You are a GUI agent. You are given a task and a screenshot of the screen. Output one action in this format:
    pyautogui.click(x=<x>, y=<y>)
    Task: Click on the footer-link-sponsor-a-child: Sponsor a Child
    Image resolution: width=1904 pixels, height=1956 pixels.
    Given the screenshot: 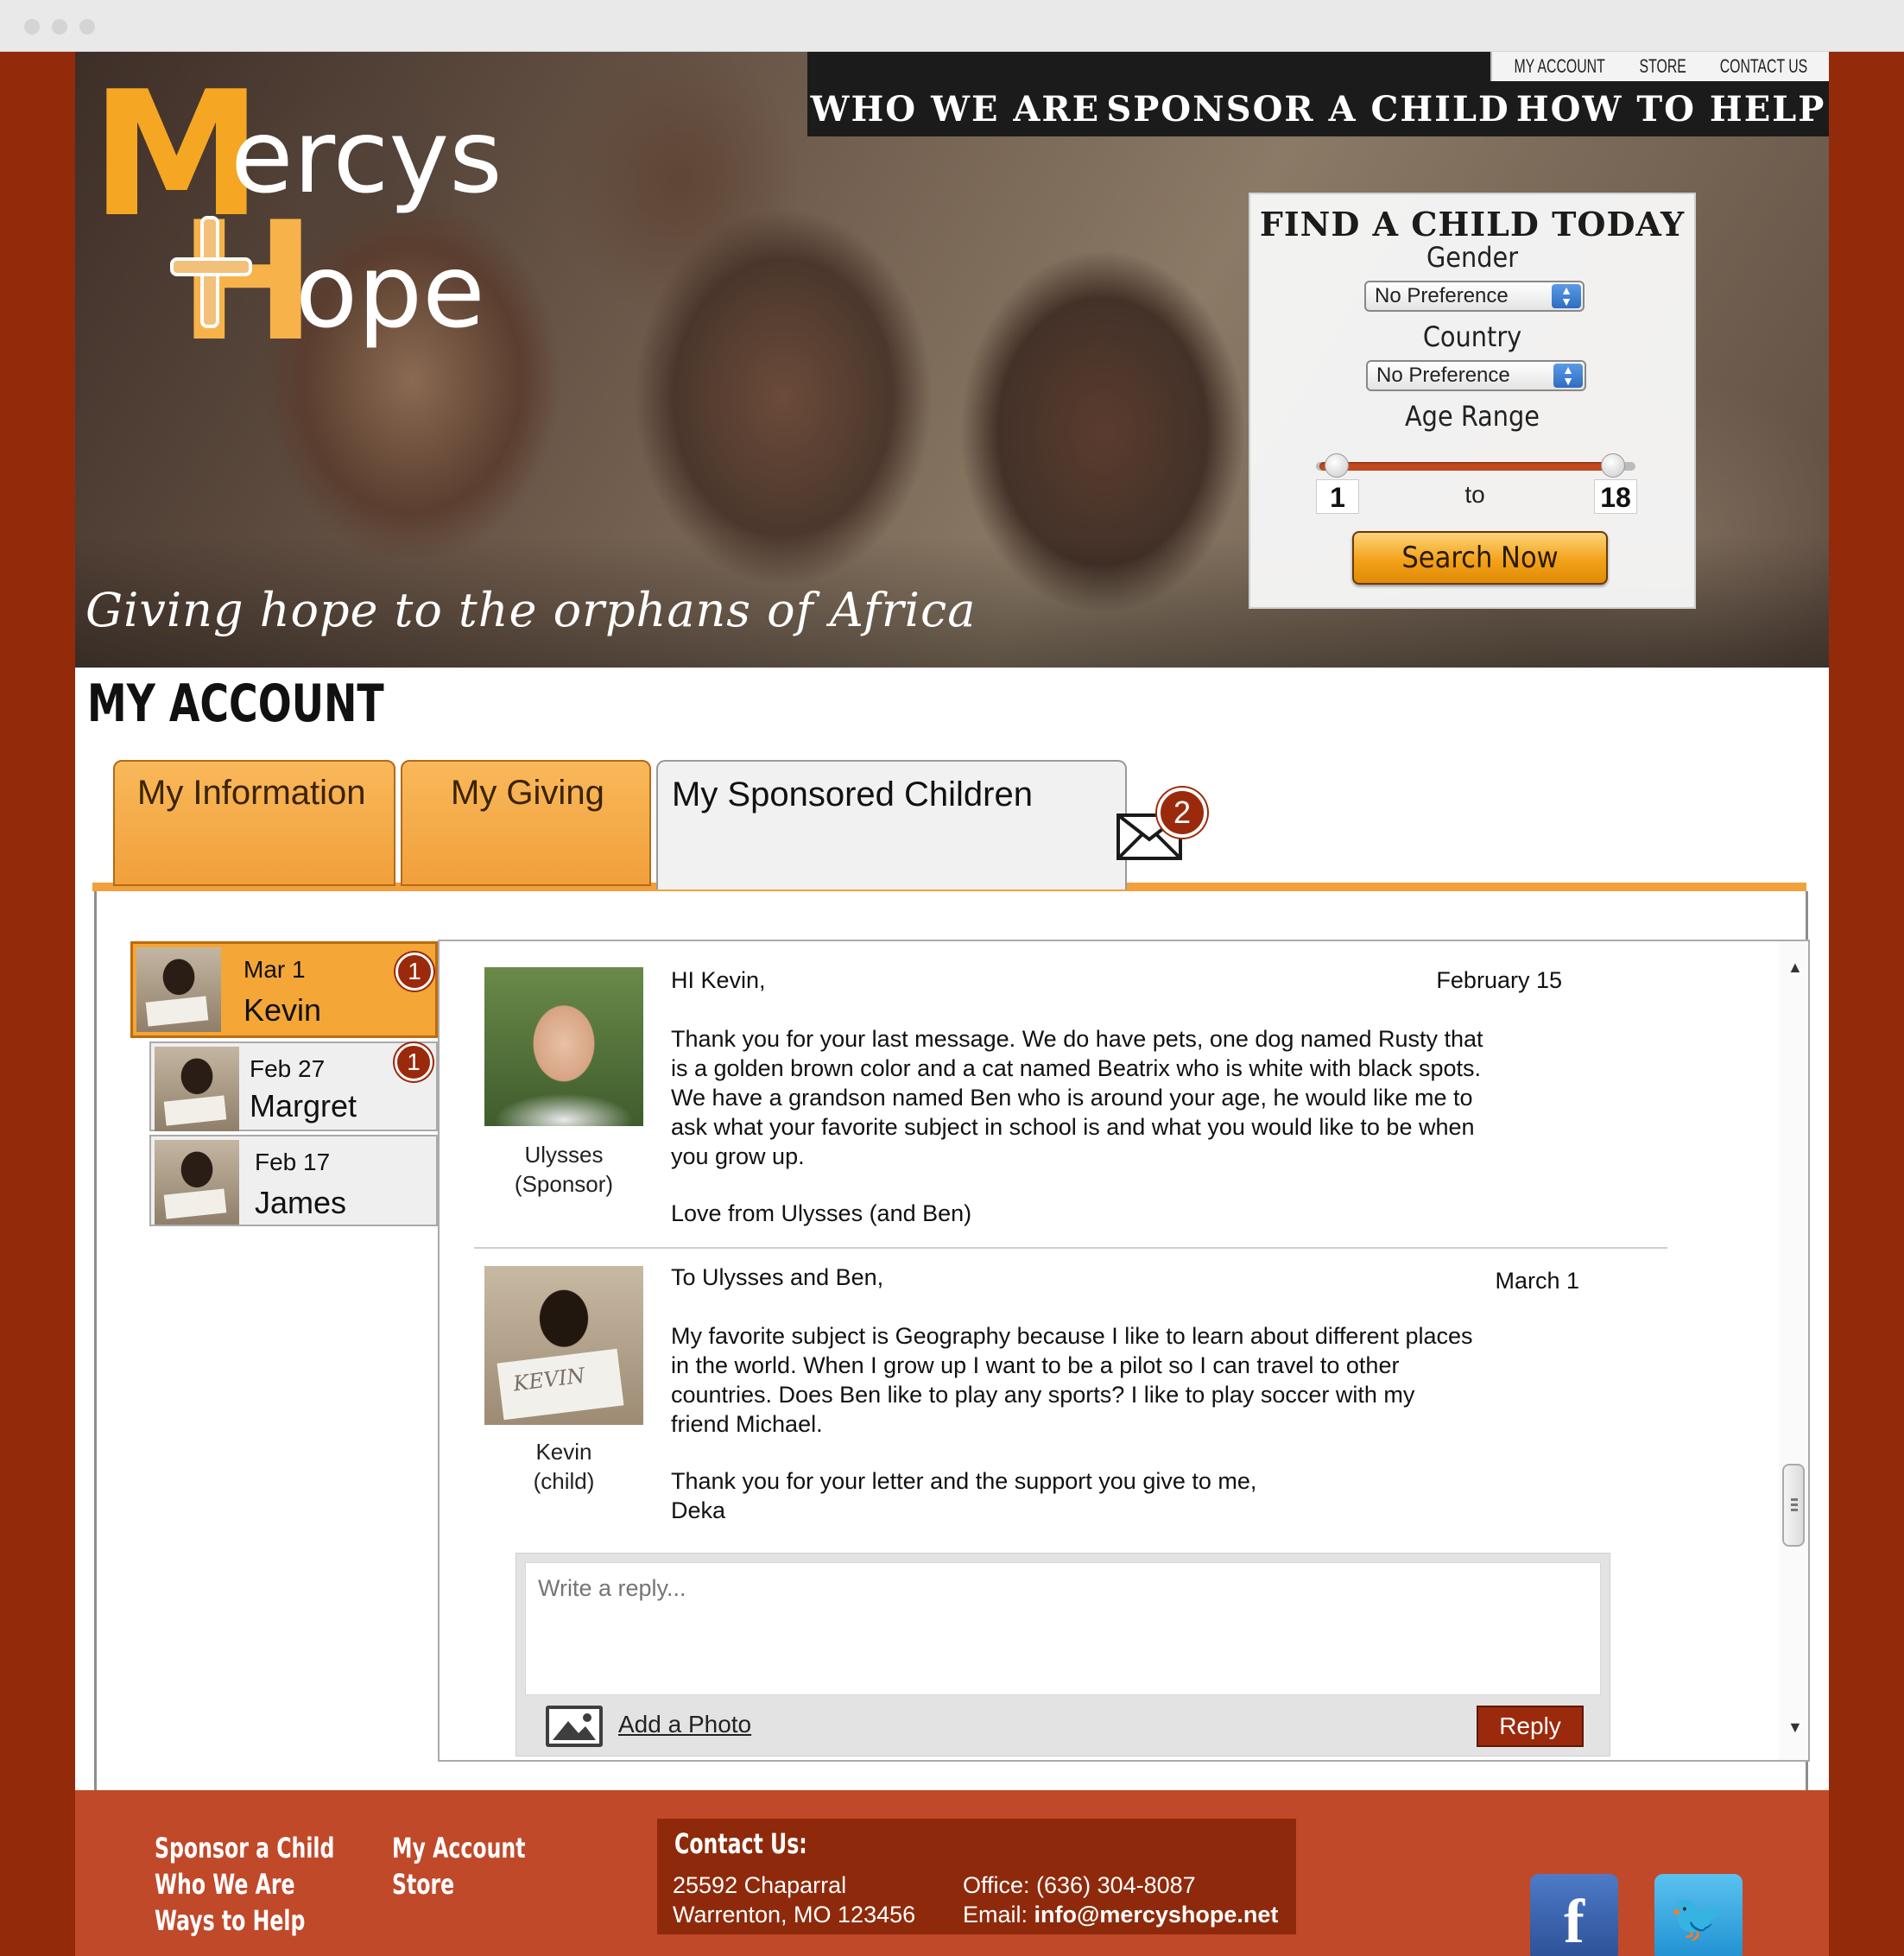 What is the action you would take?
    pyautogui.click(x=245, y=1848)
    